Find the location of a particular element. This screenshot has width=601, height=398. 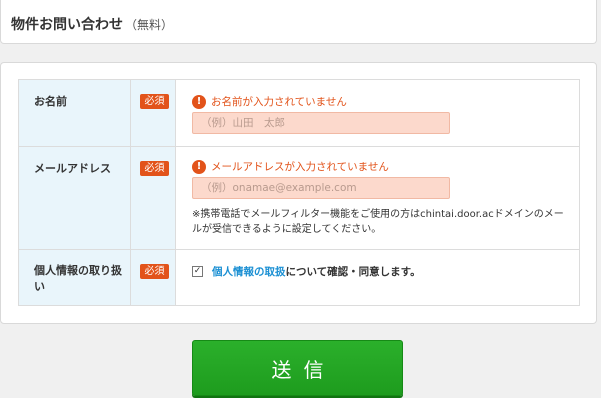

privacy-agreement: ✓ 個人情報の取扱 について確認・同意します。 is located at coordinates (306, 271).